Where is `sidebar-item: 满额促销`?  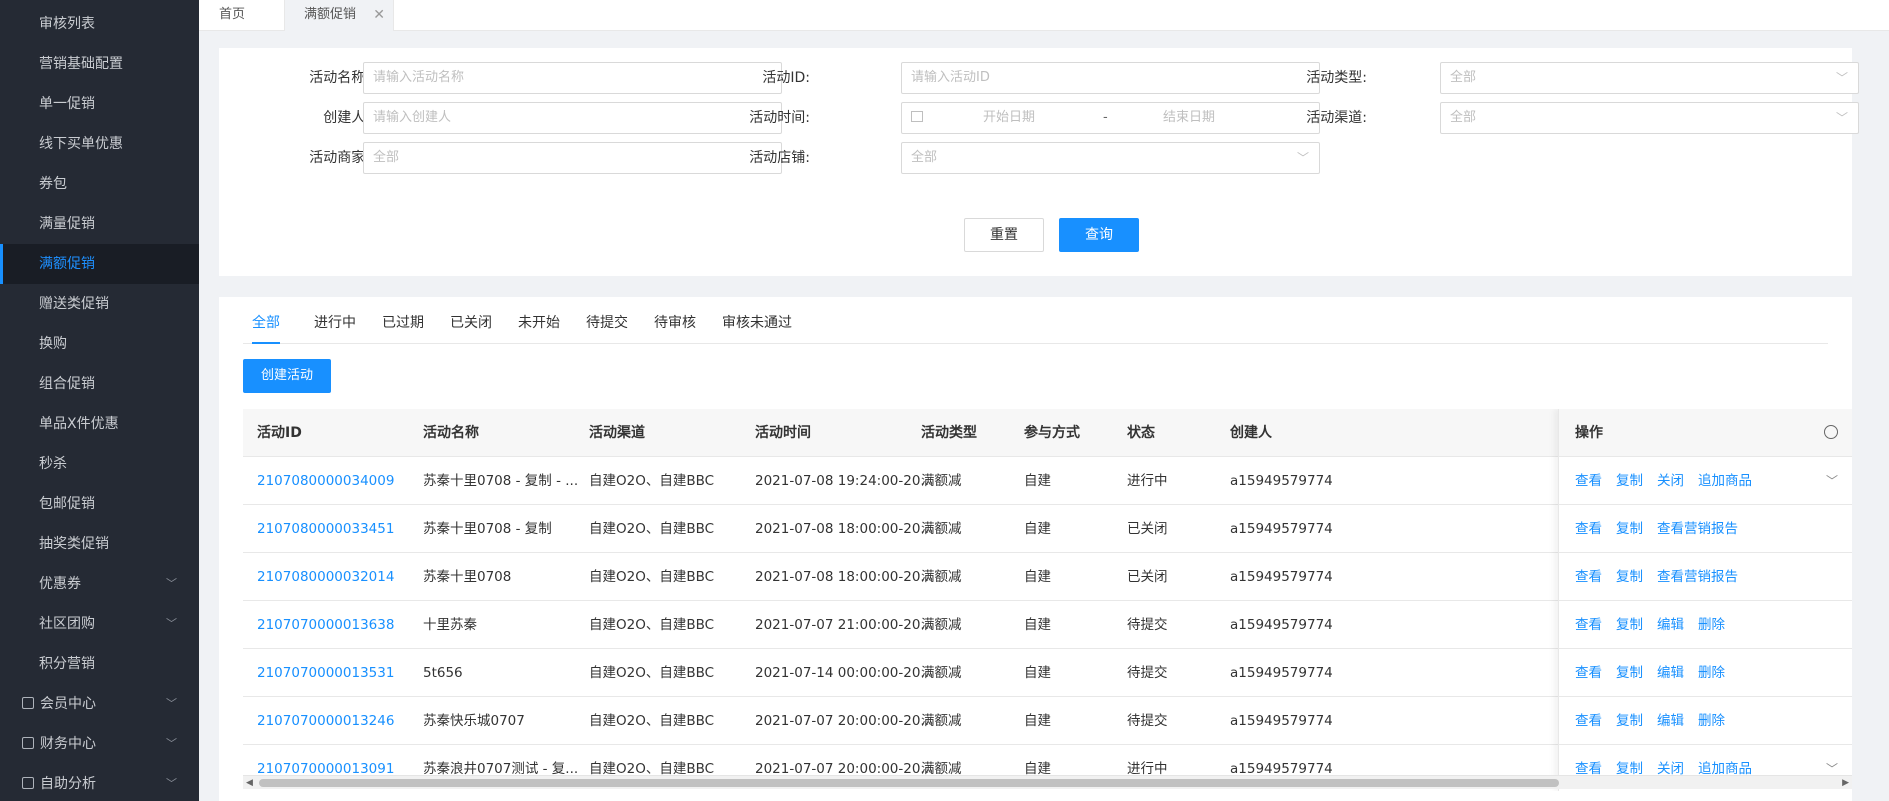 sidebar-item: 满额促销 is located at coordinates (99, 264).